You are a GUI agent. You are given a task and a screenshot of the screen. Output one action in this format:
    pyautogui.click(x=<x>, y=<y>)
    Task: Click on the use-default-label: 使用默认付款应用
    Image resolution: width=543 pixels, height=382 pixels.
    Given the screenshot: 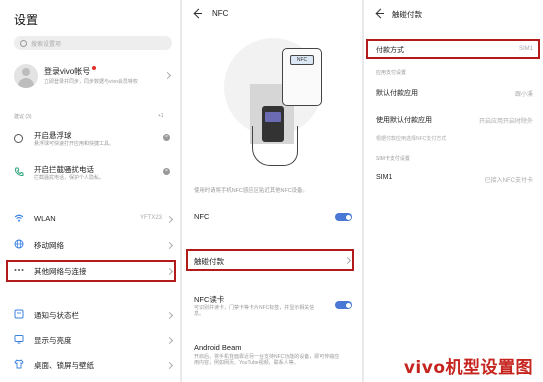 What is the action you would take?
    pyautogui.click(x=404, y=120)
    